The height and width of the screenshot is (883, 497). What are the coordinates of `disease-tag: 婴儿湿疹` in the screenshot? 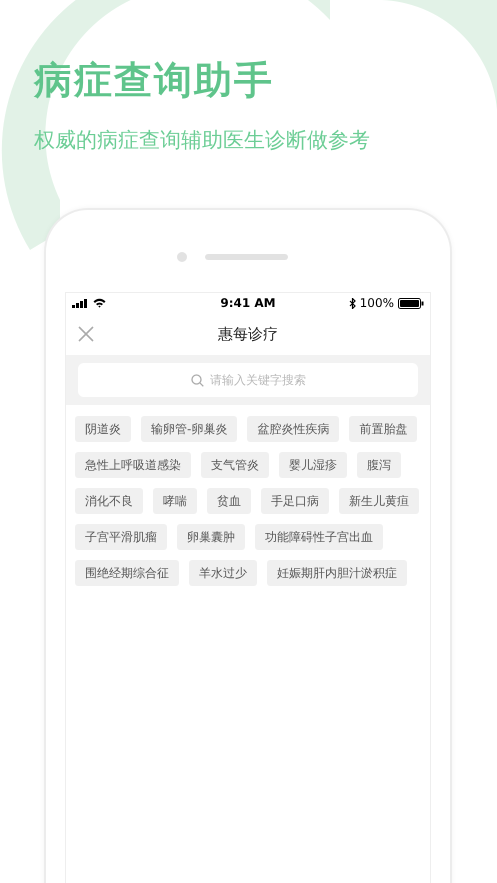 It's located at (313, 465).